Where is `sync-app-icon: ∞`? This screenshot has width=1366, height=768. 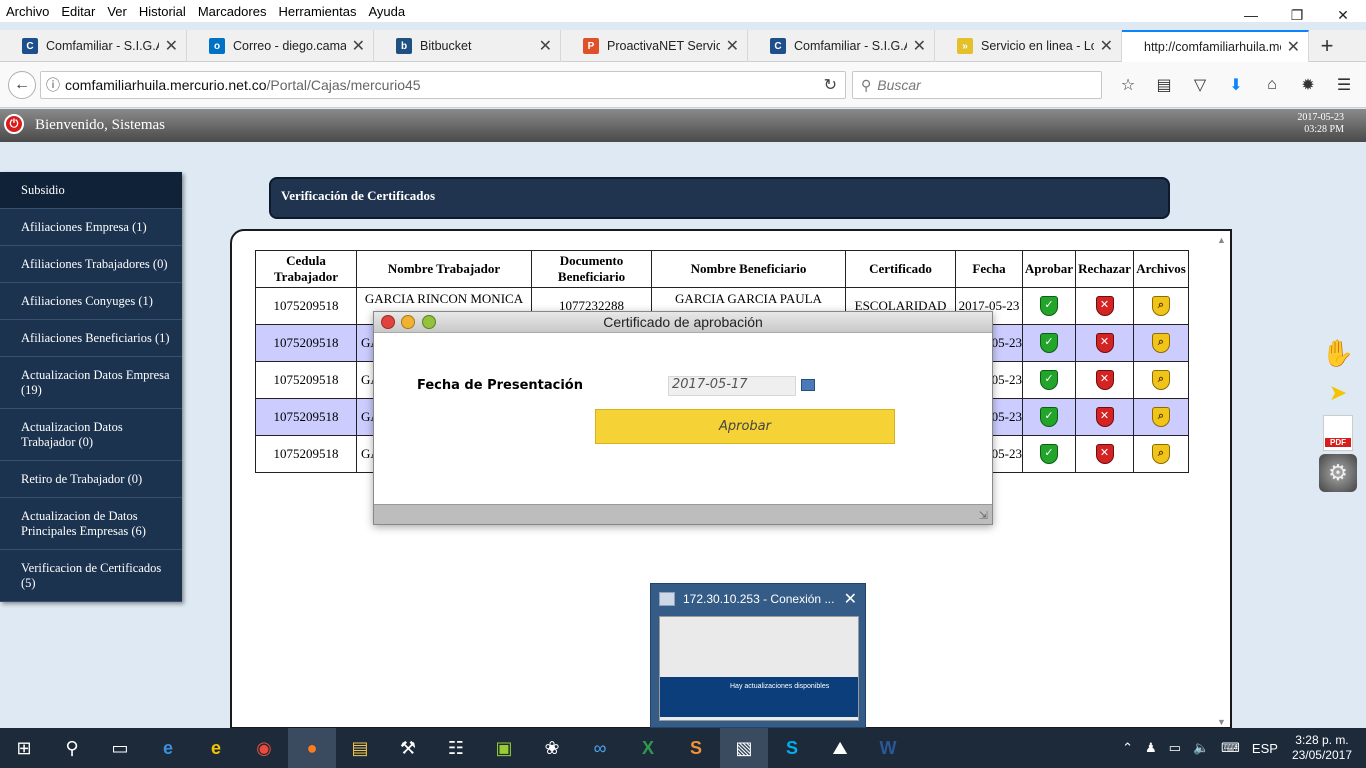 sync-app-icon: ∞ is located at coordinates (600, 748).